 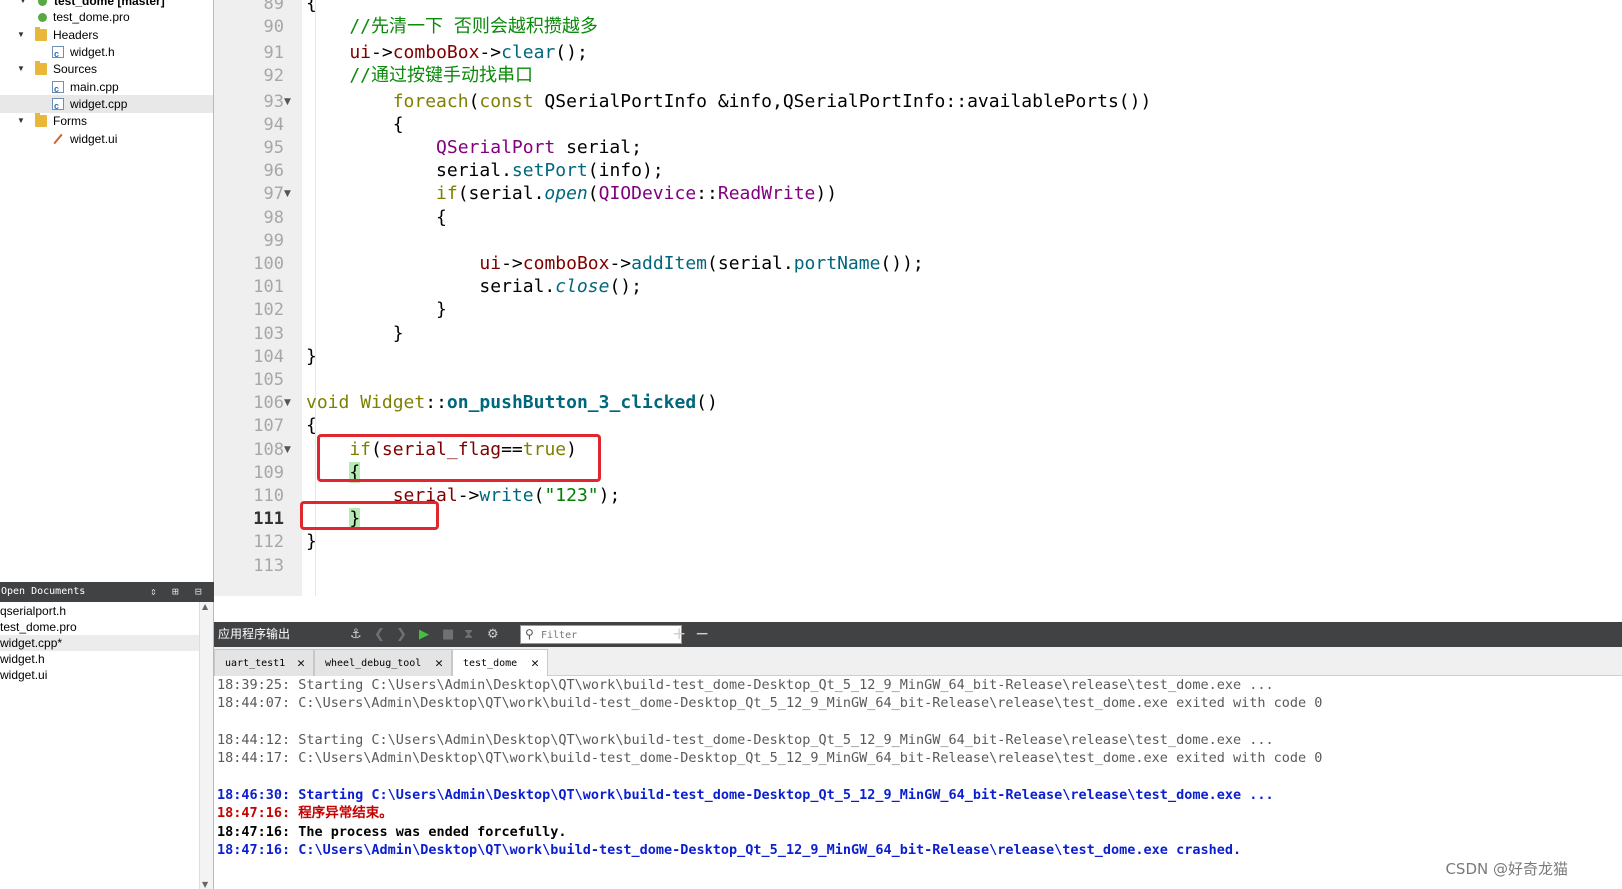 What do you see at coordinates (268, 287) in the screenshot?
I see `line-number: 101` at bounding box center [268, 287].